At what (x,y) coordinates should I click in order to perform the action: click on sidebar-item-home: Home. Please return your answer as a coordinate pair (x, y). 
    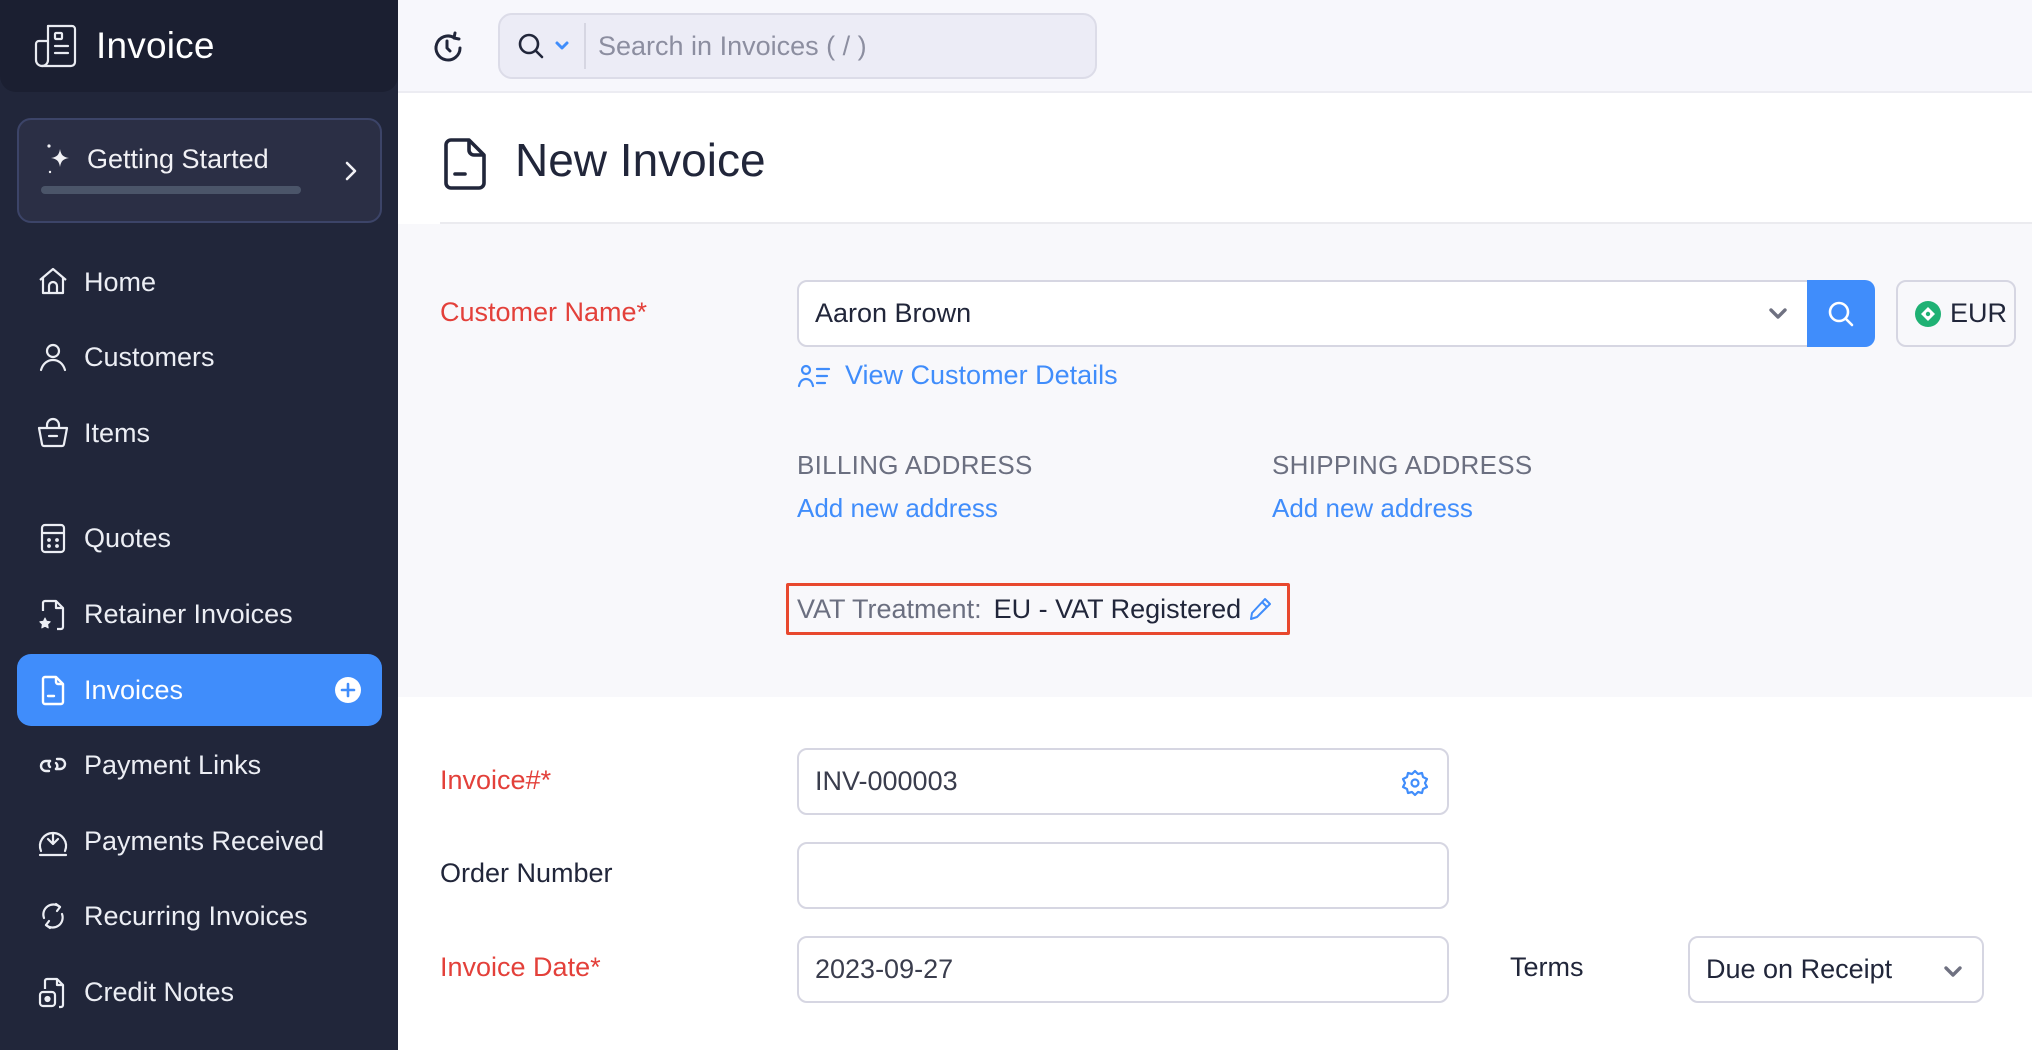
    Looking at the image, I should click on (199, 282).